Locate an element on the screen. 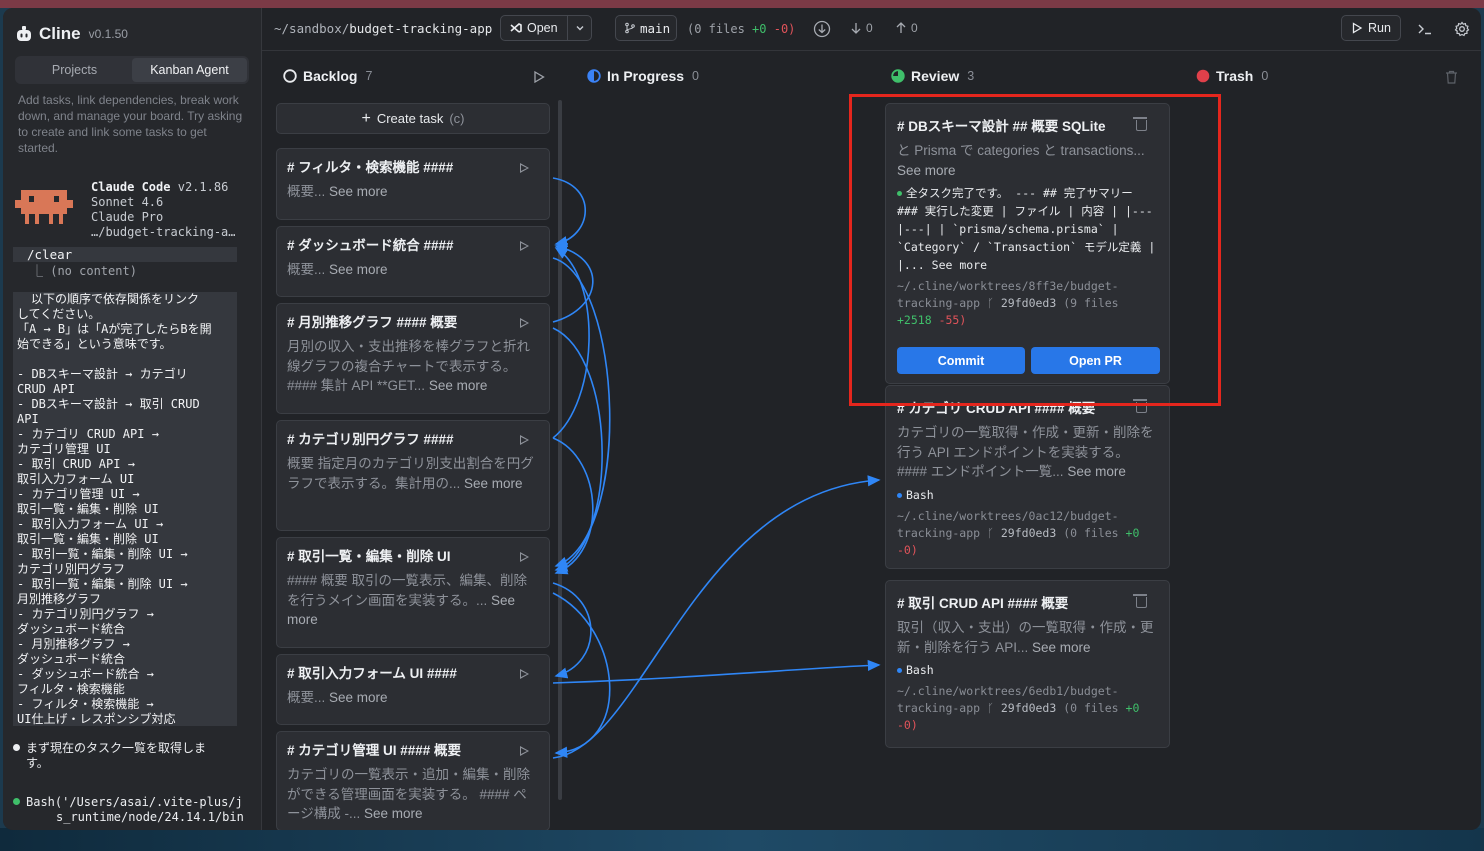 This screenshot has width=1484, height=851. arrow-down-icon is located at coordinates (856, 28).